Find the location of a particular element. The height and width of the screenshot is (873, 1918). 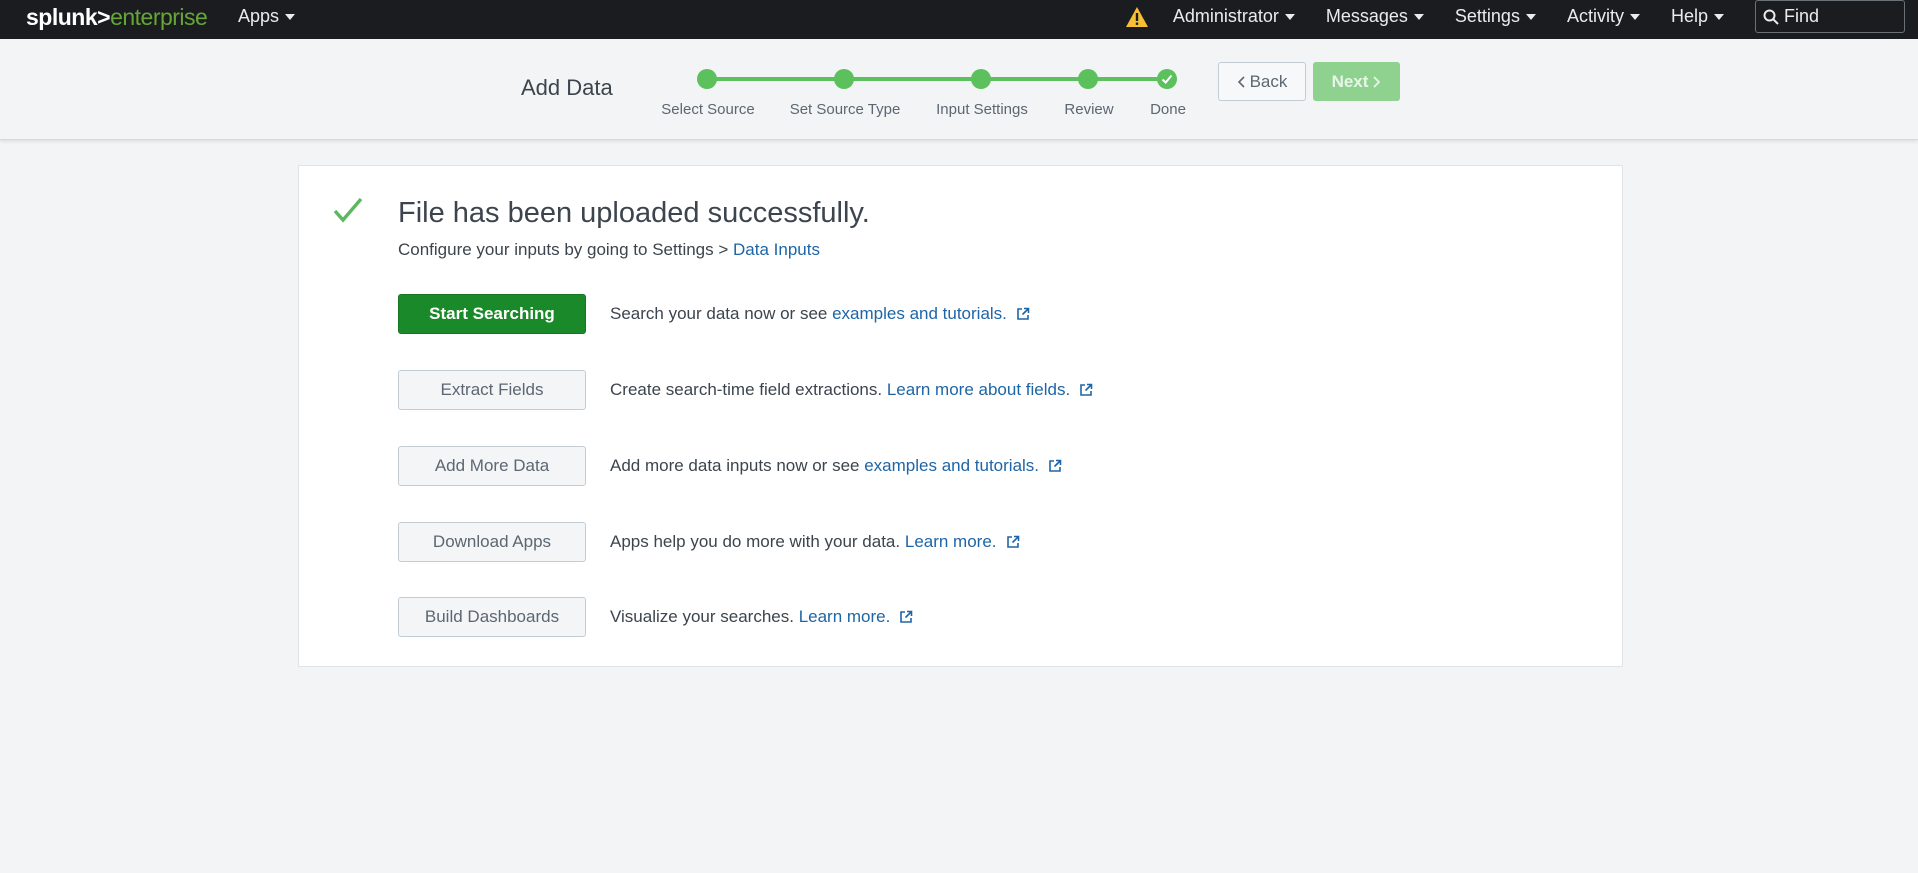

start-searching-button: Start Searching is located at coordinates (492, 314).